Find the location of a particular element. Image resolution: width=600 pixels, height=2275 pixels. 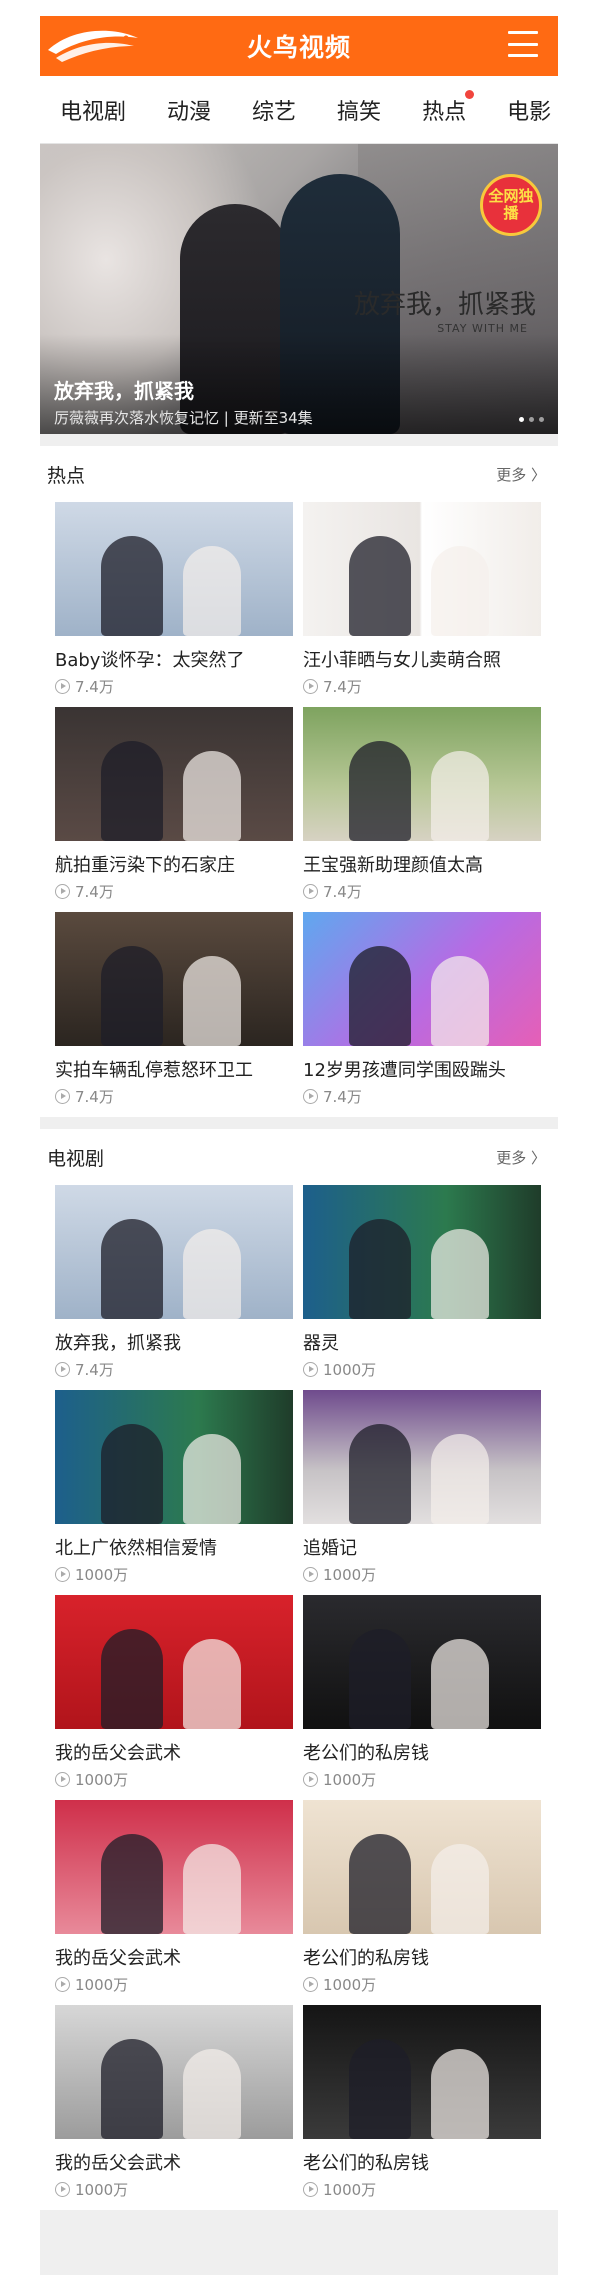

video-title: Baby谈怀孕：太突然了 is located at coordinates (150, 660).